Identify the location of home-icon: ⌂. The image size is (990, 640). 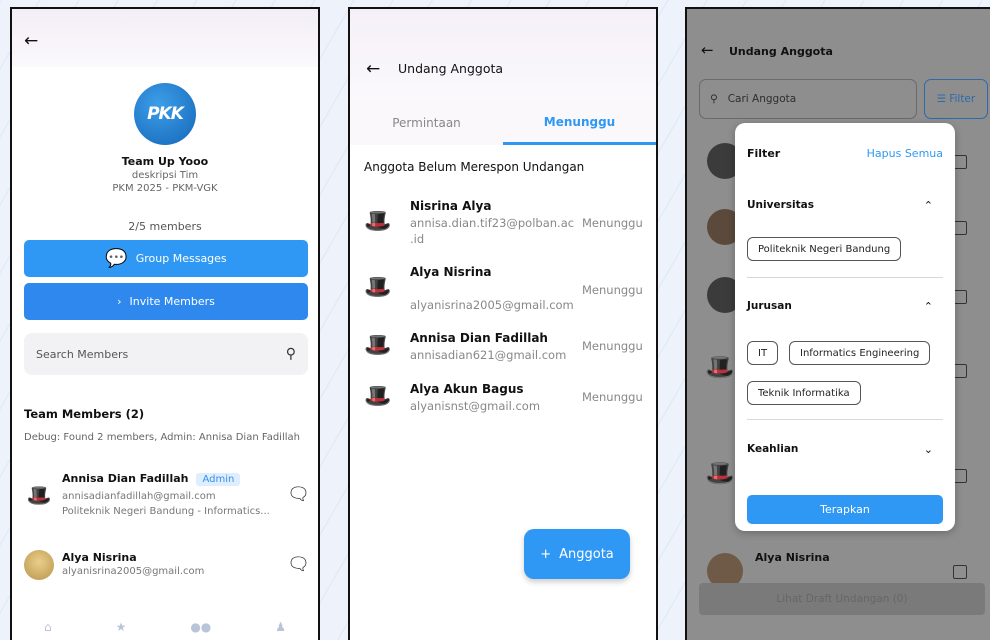
(48, 627).